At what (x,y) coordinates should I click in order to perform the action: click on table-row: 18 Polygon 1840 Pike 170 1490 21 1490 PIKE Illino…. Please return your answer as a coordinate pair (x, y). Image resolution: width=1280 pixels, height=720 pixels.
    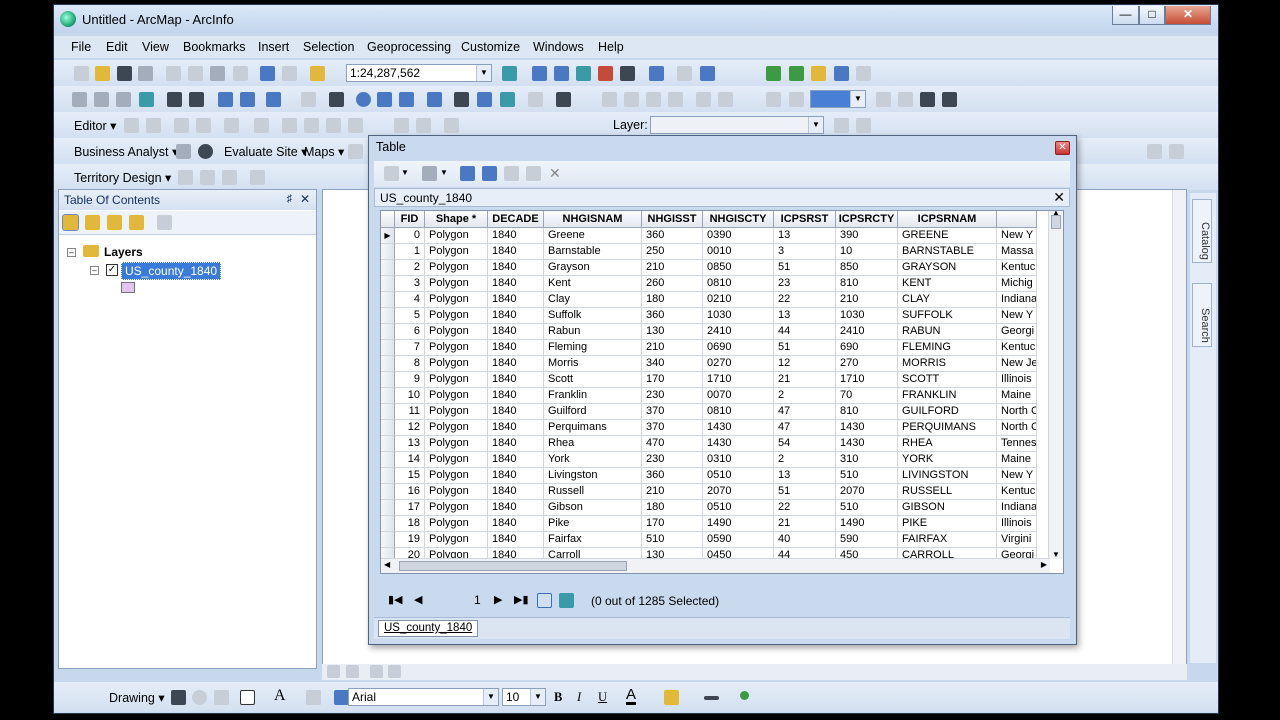
    Looking at the image, I should click on (709, 524).